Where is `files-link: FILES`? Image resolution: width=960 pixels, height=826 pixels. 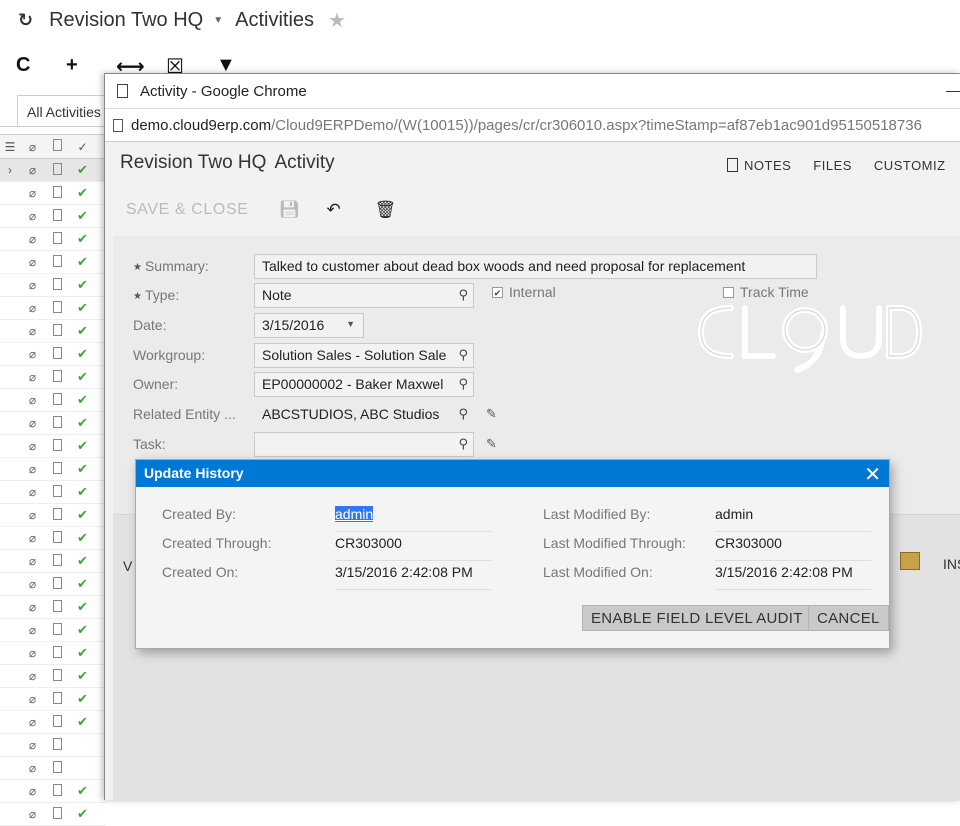 files-link: FILES is located at coordinates (832, 165).